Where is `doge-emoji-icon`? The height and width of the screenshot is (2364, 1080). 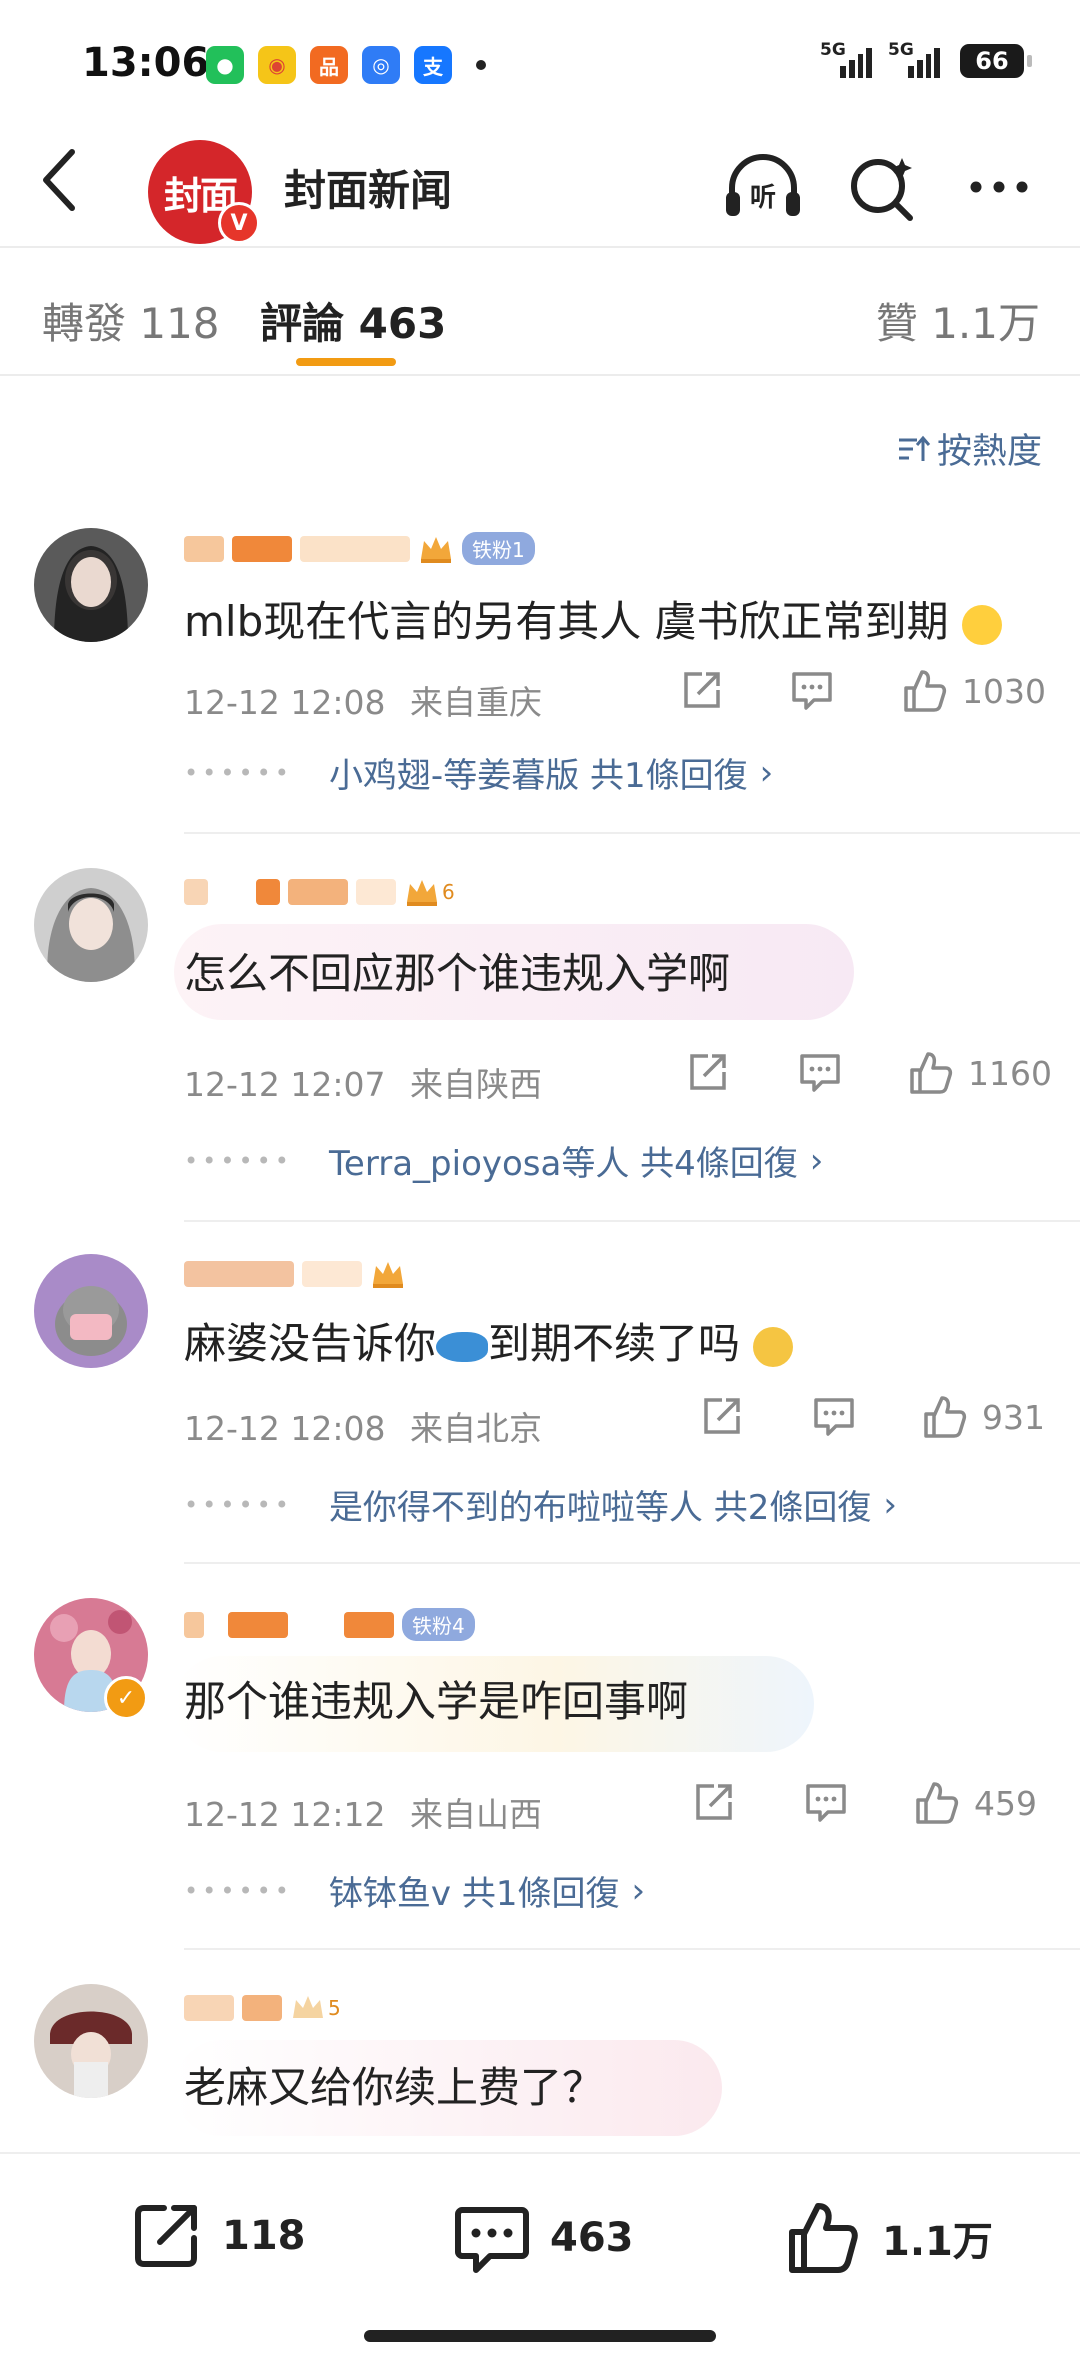
doge-emoji-icon is located at coordinates (773, 1346).